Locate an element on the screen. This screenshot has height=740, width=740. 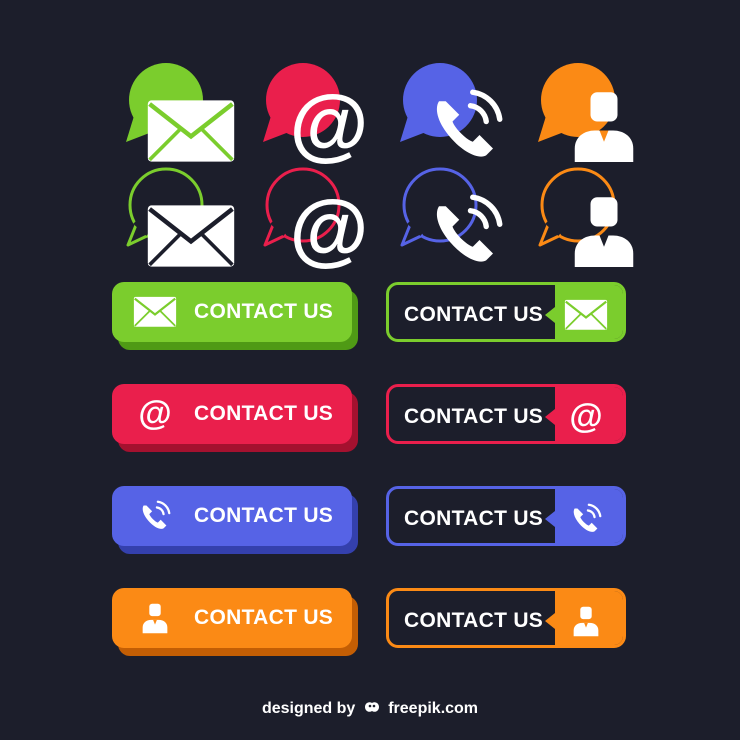
button-face: @ CONTACT US is located at coordinates (232, 414).